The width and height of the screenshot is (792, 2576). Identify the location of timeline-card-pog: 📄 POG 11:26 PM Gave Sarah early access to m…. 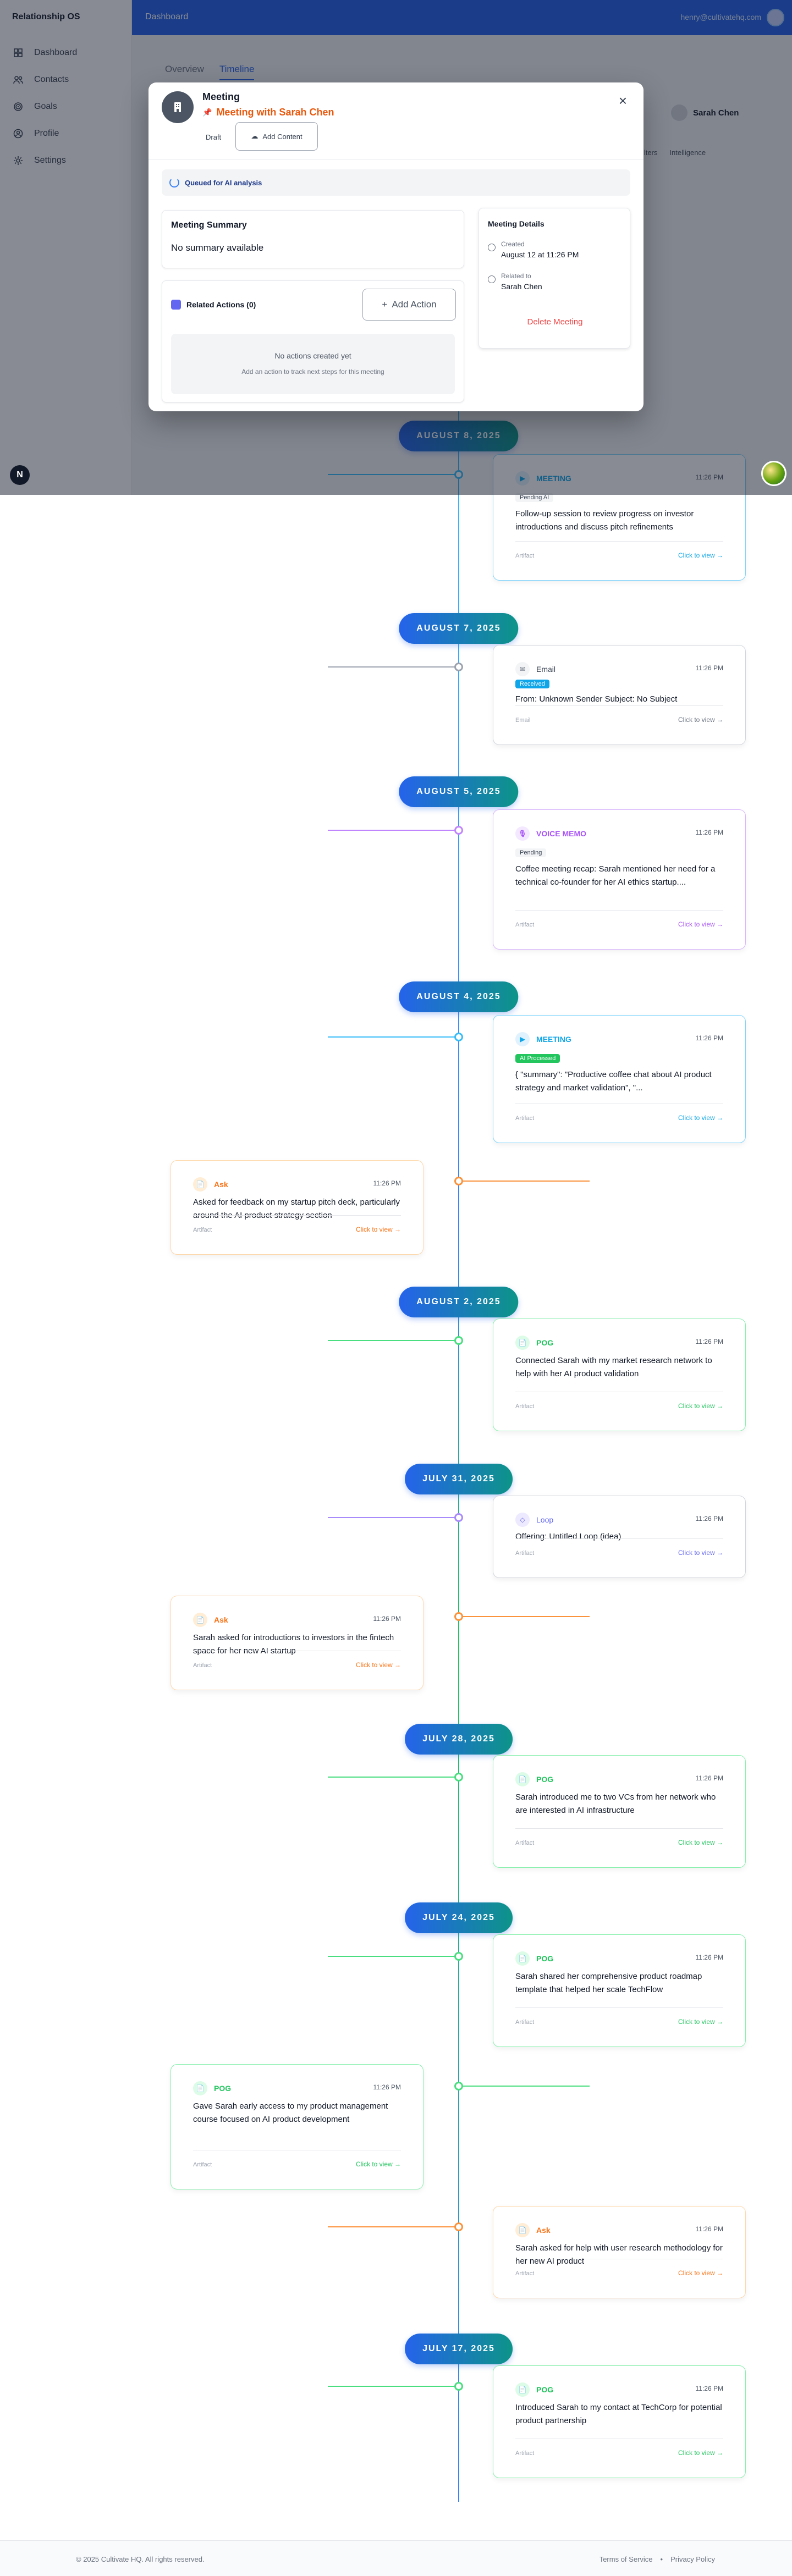
(297, 2126).